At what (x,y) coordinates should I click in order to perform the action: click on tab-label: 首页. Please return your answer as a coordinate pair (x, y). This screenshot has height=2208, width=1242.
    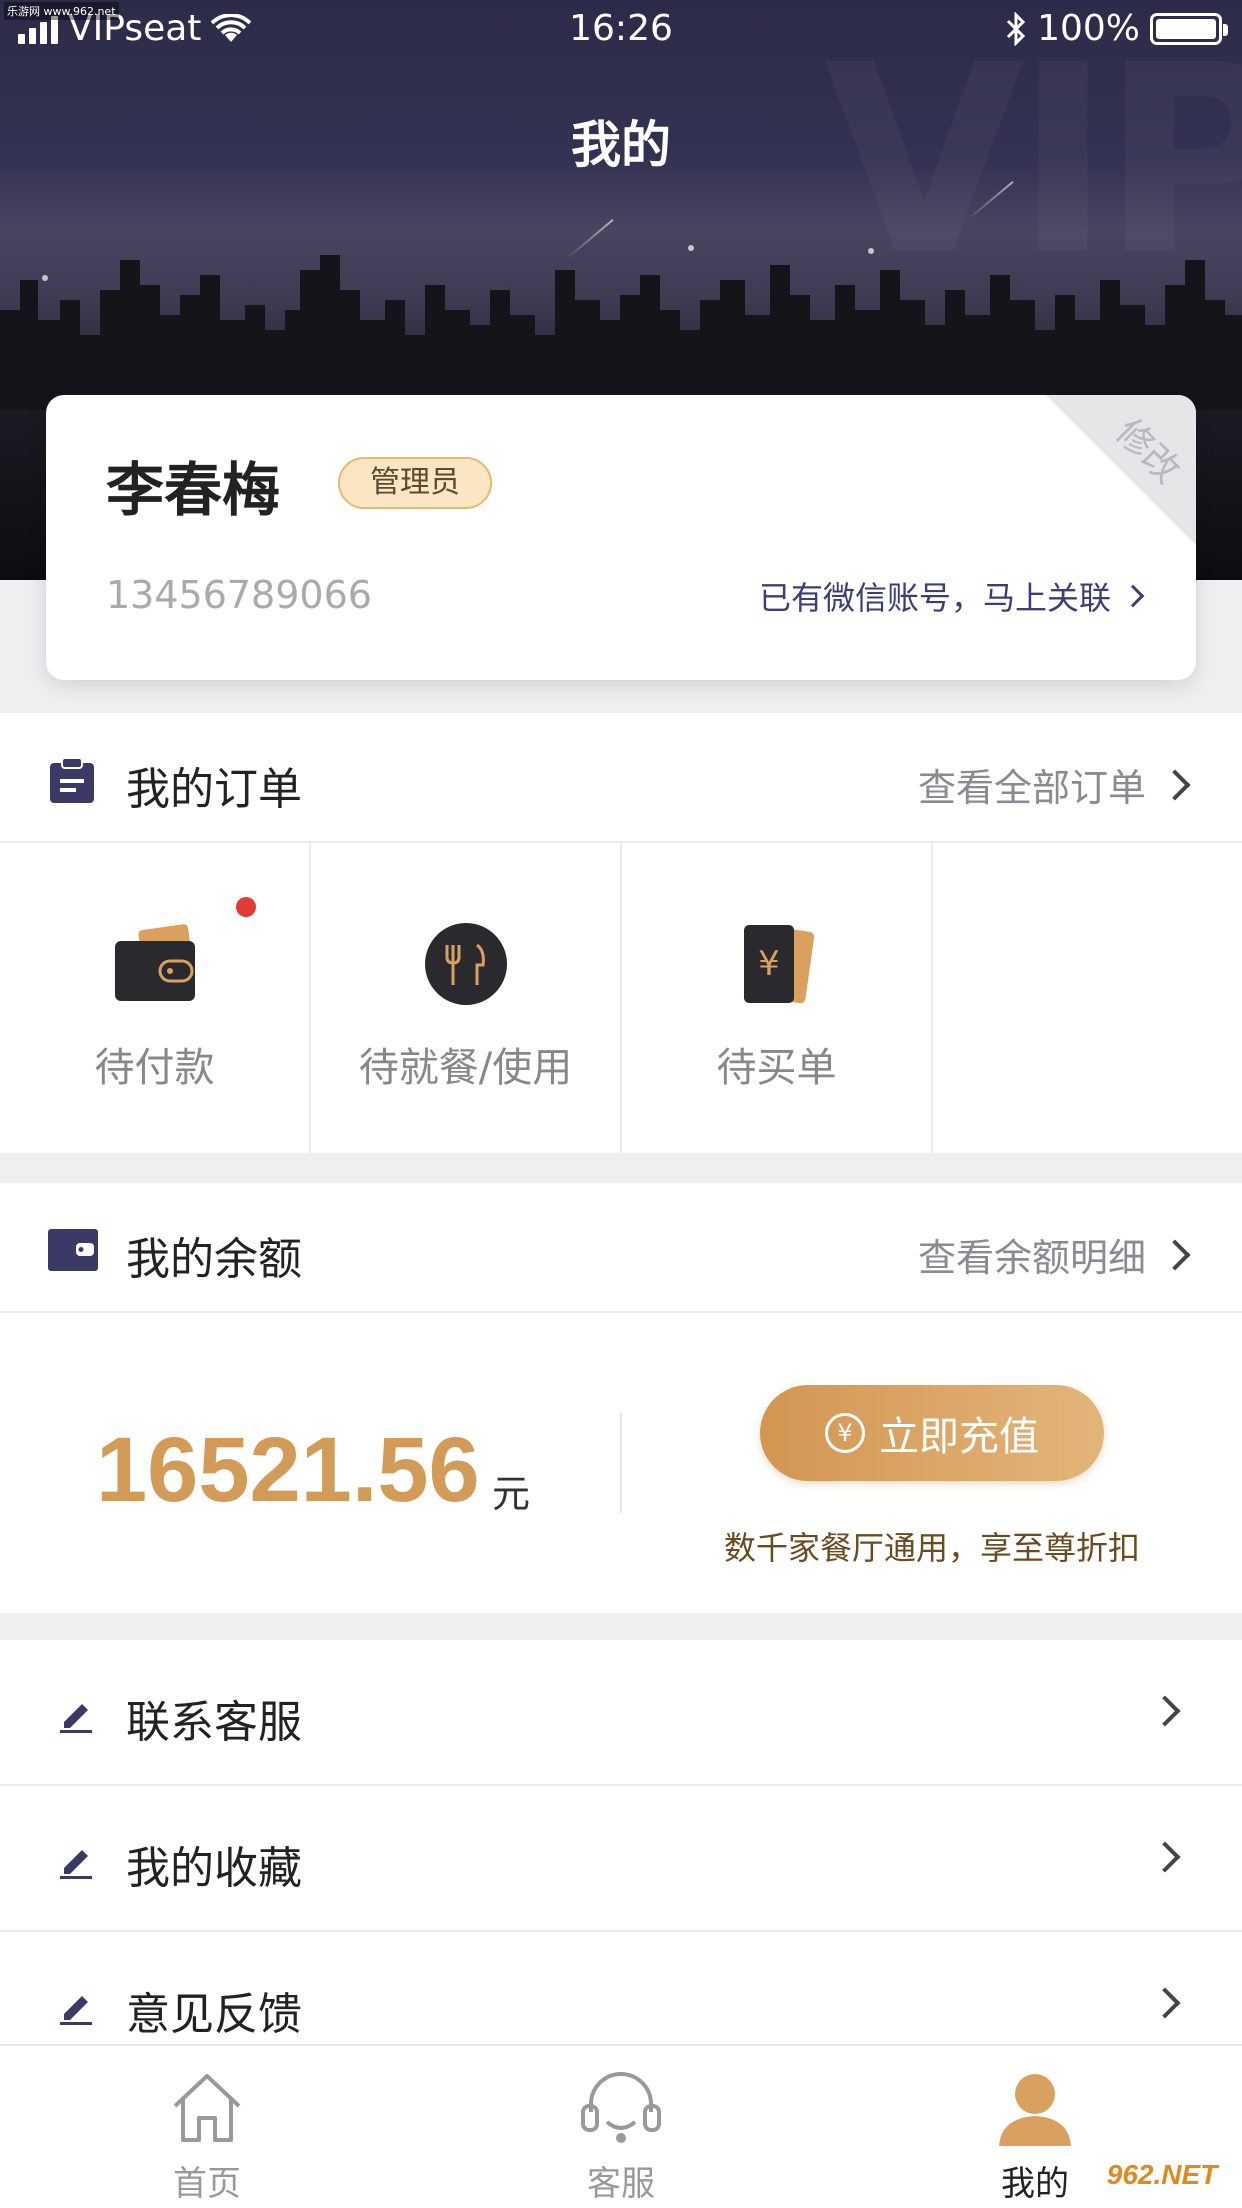
    Looking at the image, I should click on (207, 2184).